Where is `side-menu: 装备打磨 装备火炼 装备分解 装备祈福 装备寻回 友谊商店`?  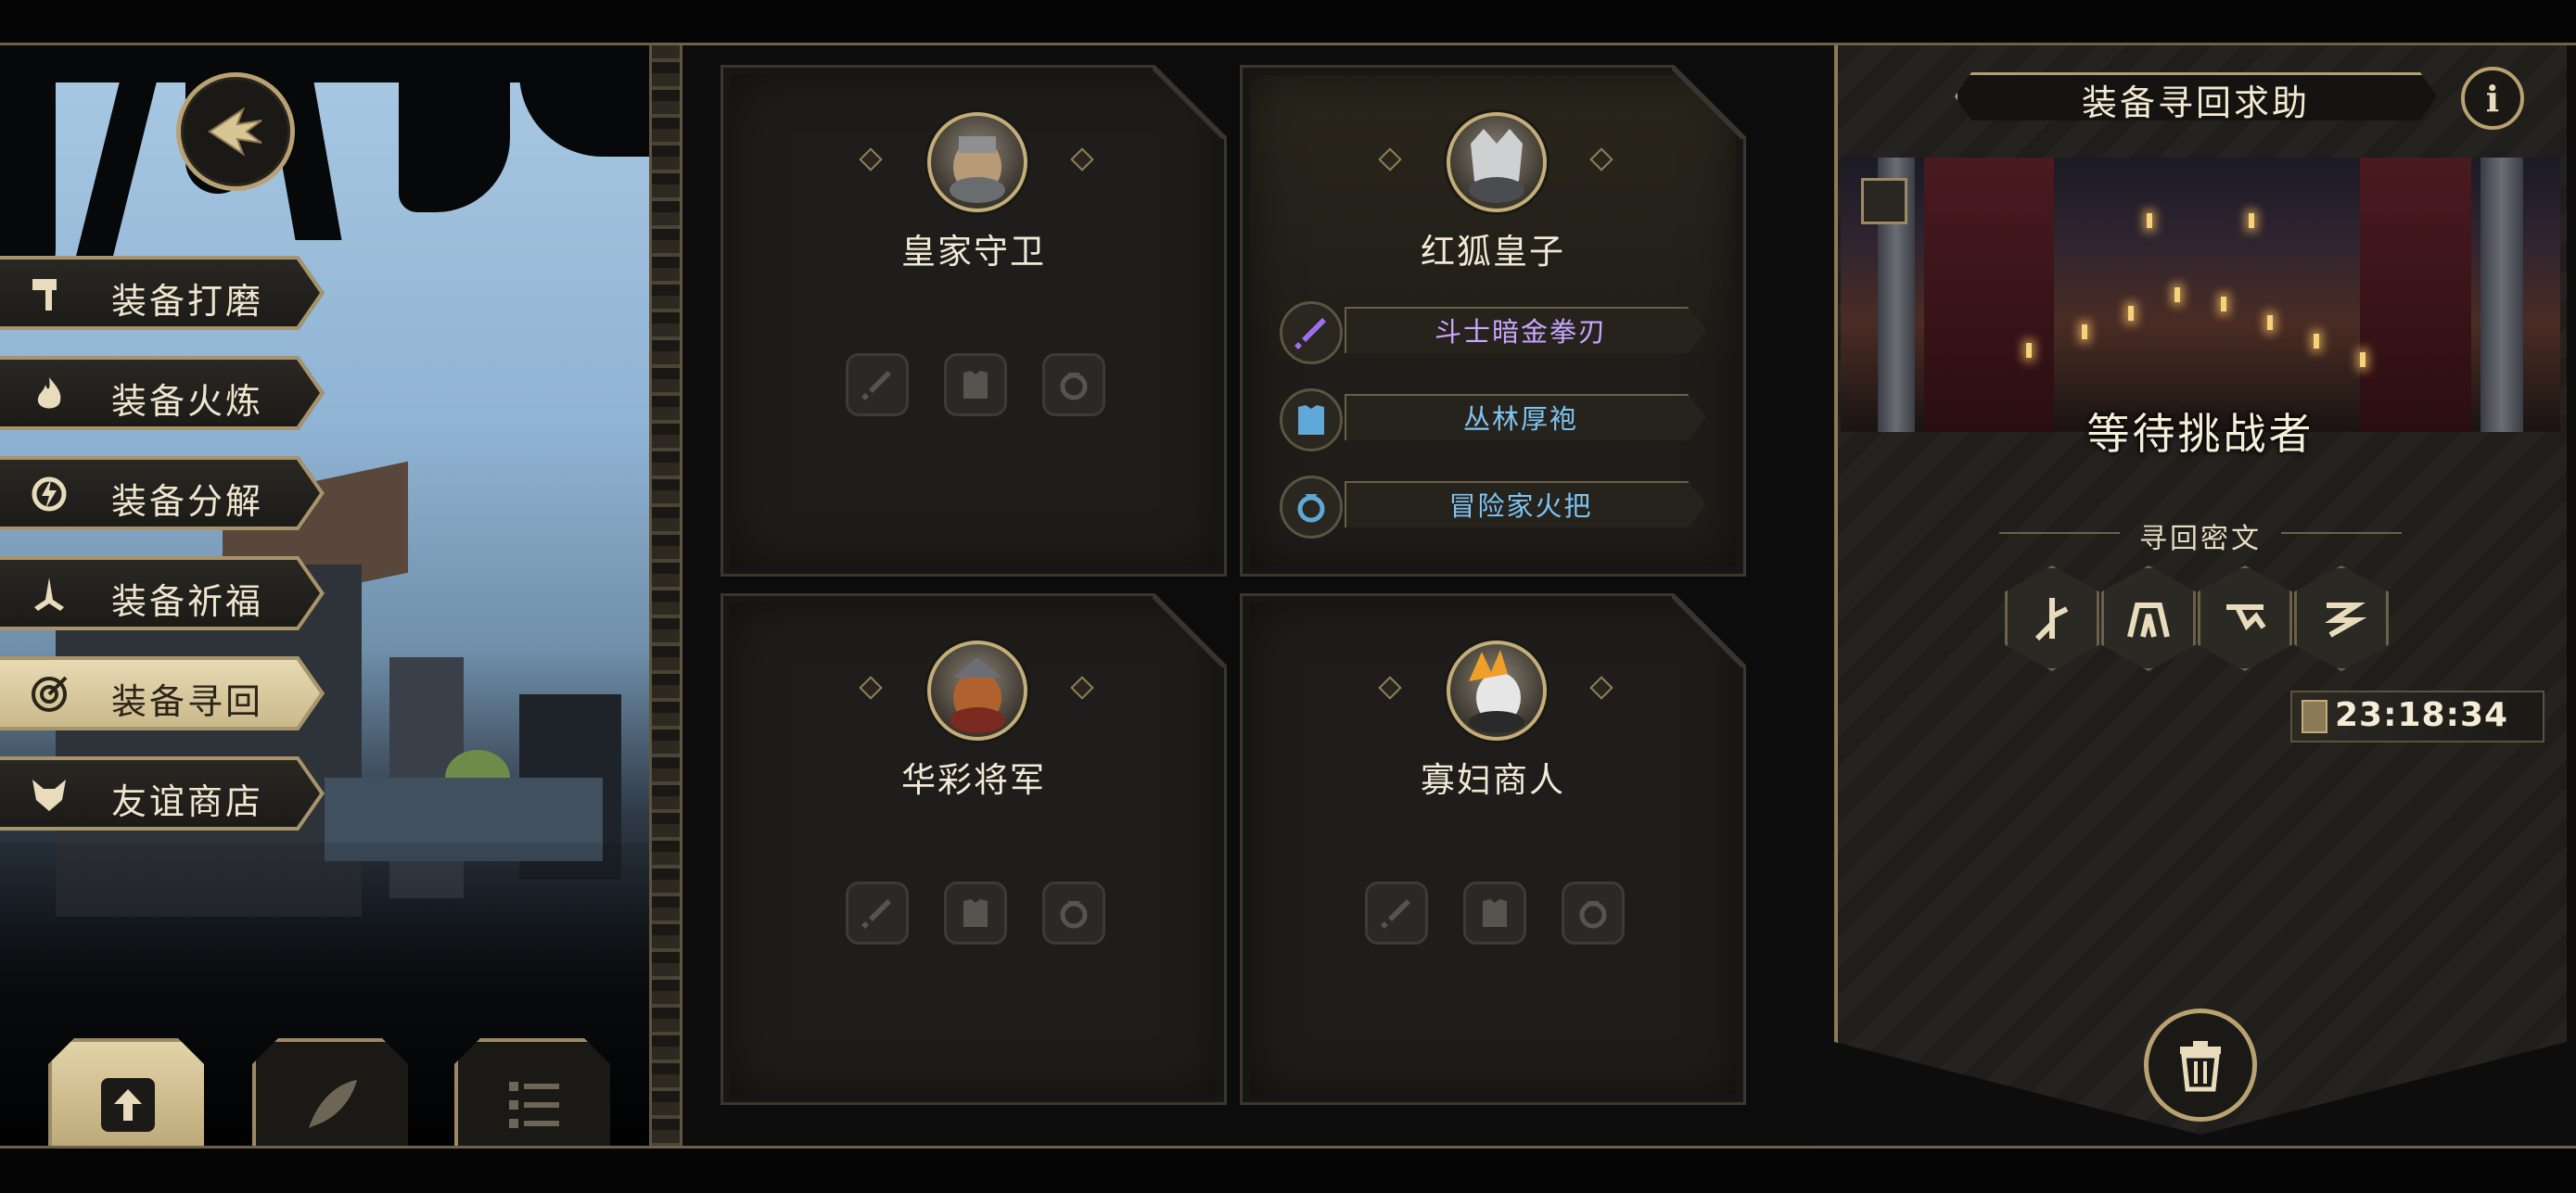
side-menu: 装备打磨 装备火炼 装备分解 装备祈福 装备寻回 友谊商店 is located at coordinates (162, 556).